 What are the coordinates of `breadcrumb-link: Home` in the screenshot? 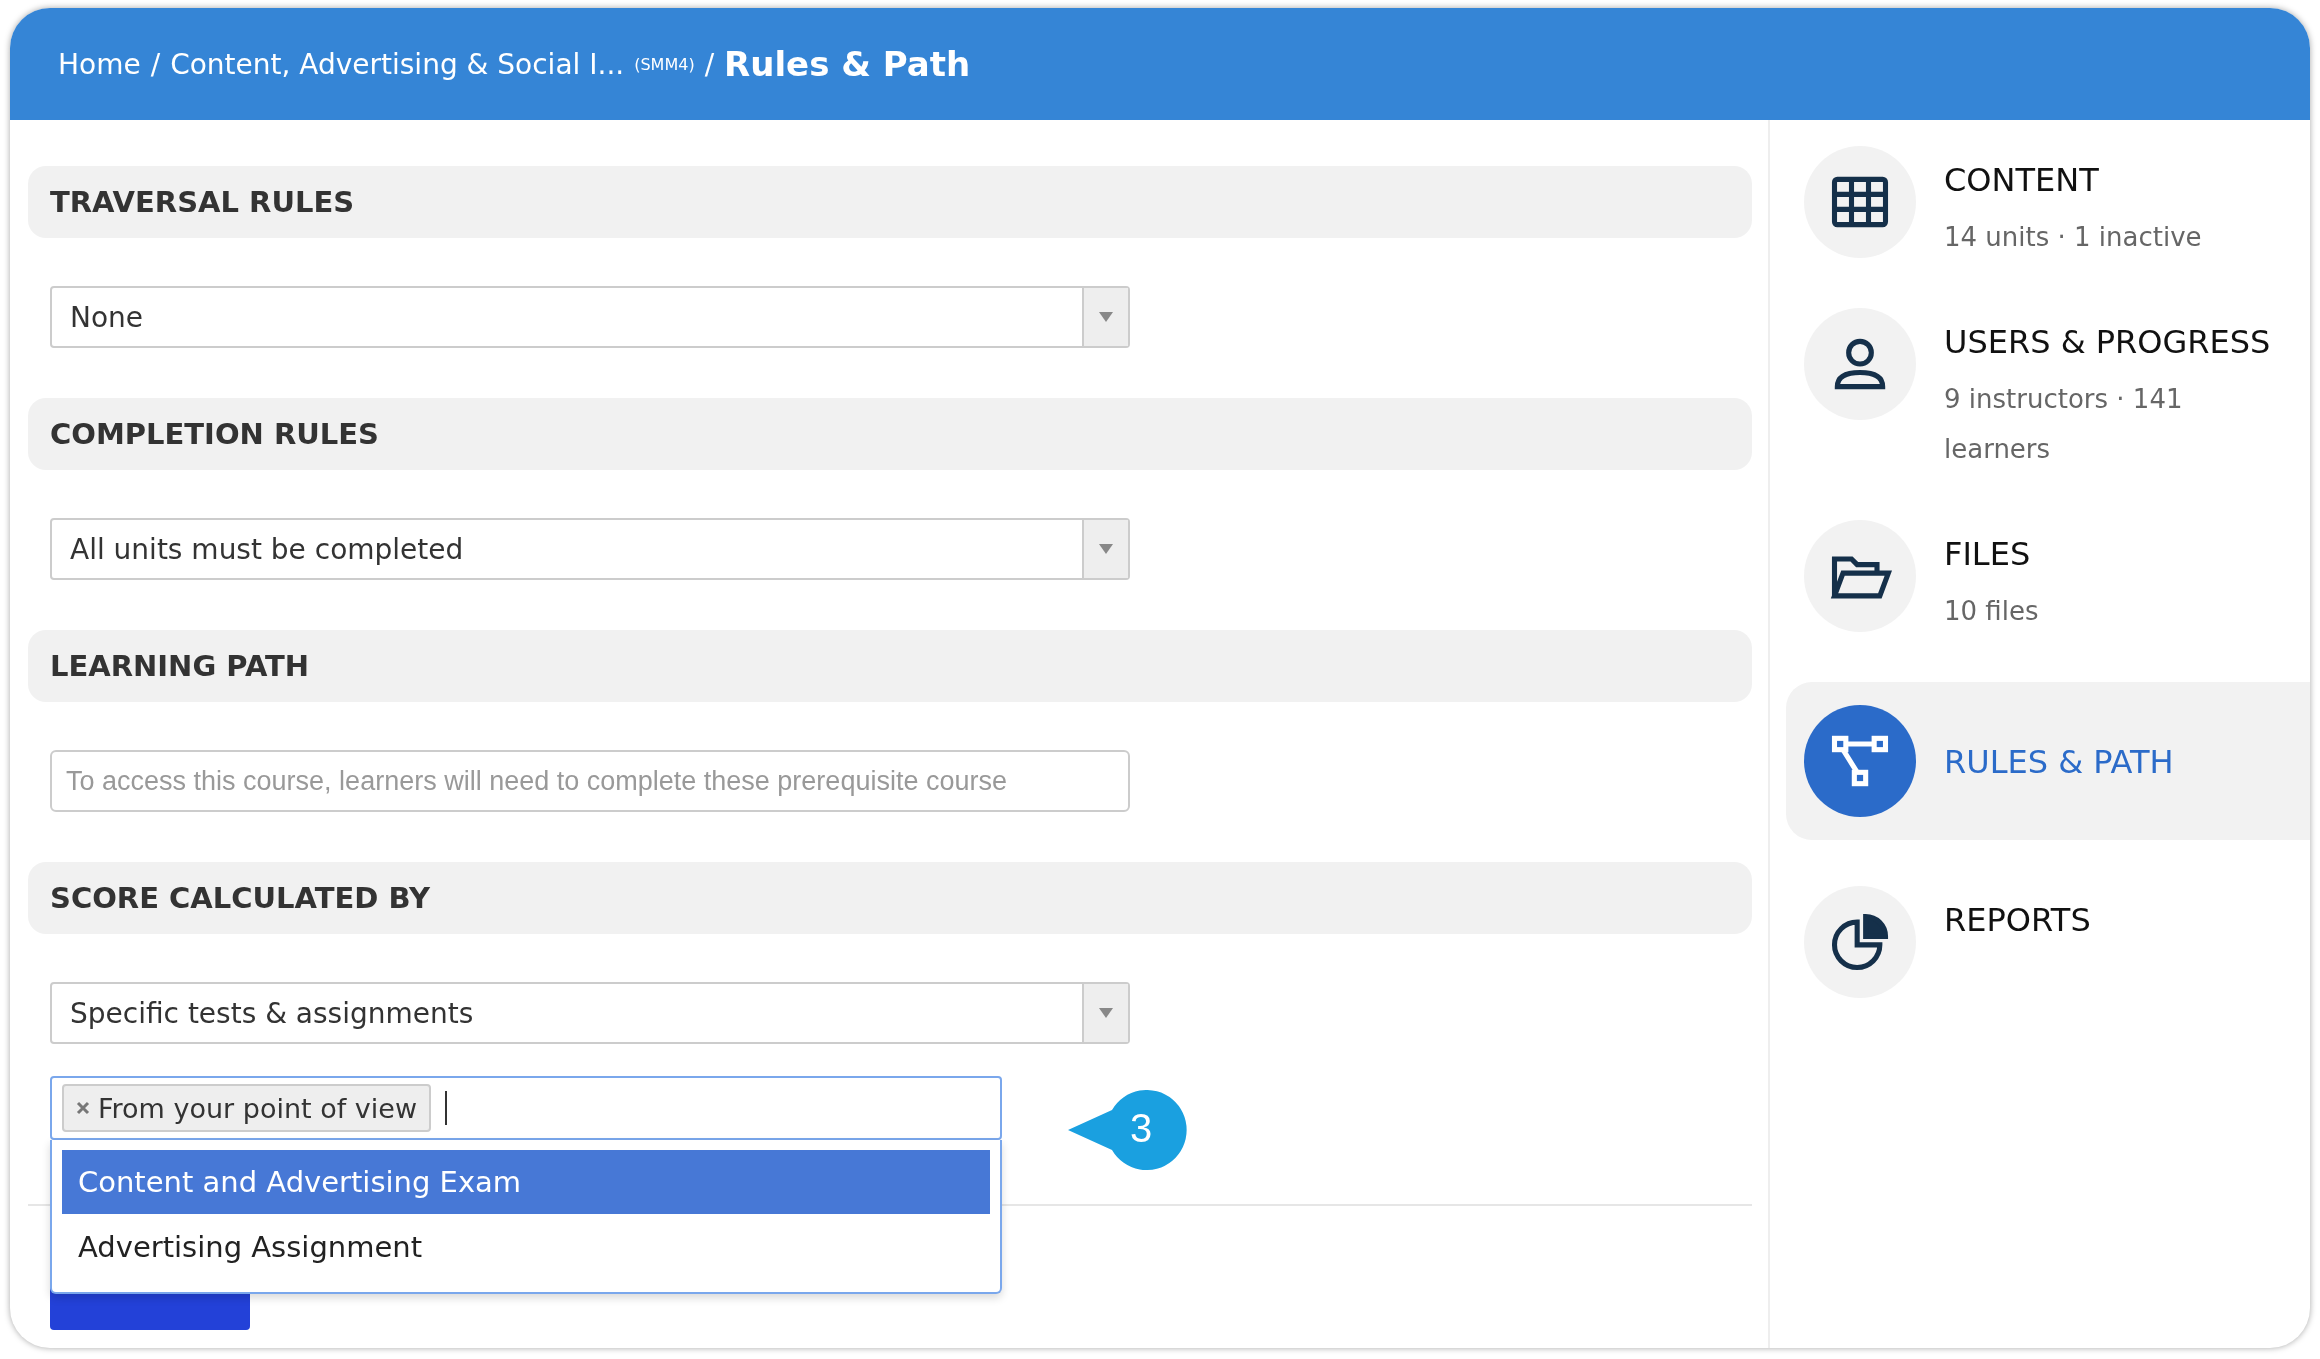 It's located at (99, 64).